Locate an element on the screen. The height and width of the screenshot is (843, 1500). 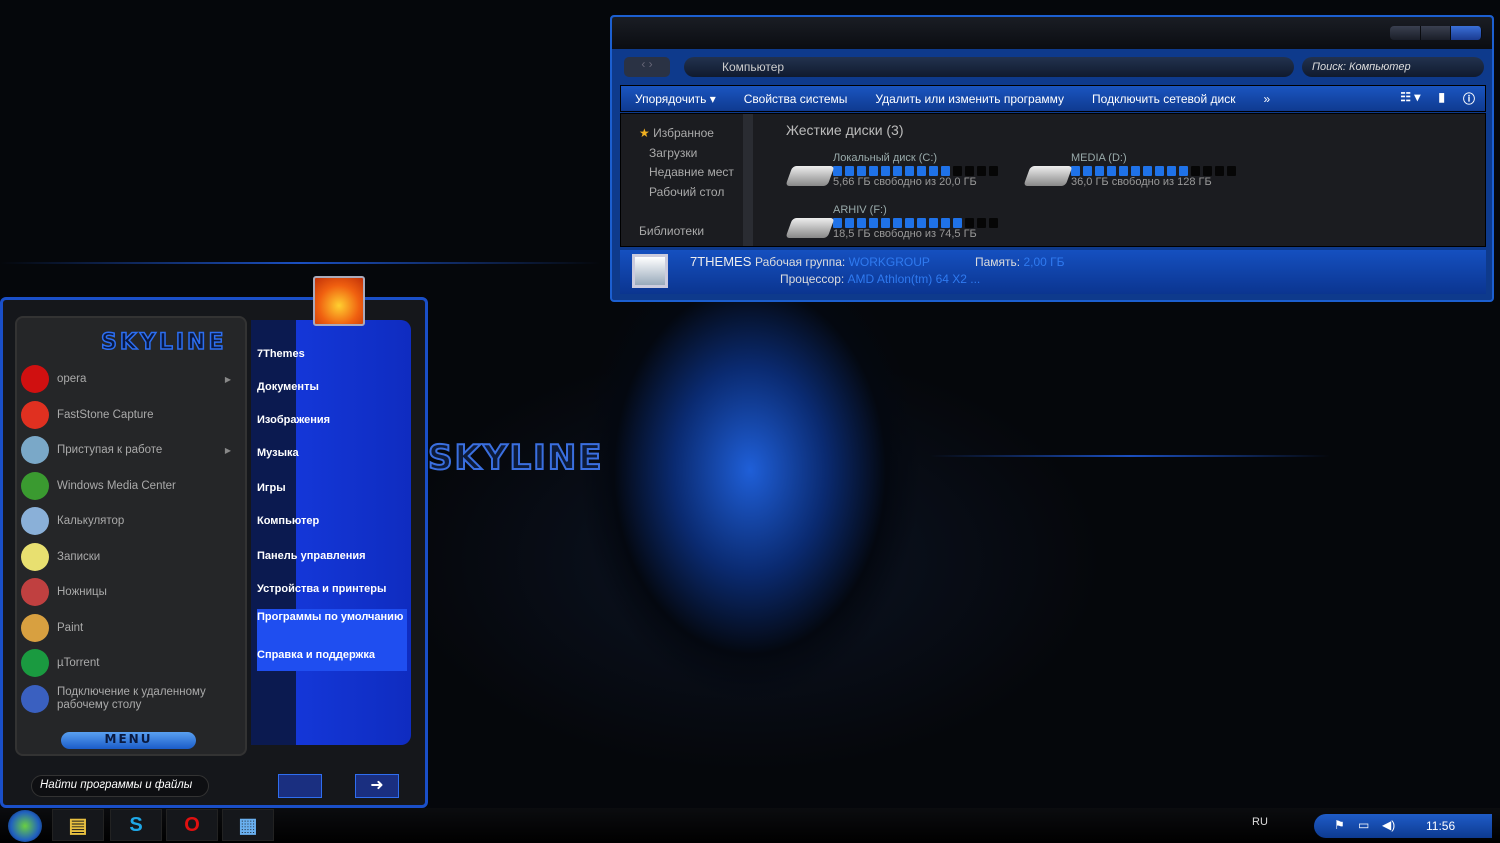
program-item: Windows Media Center is located at coordinates (126, 486).